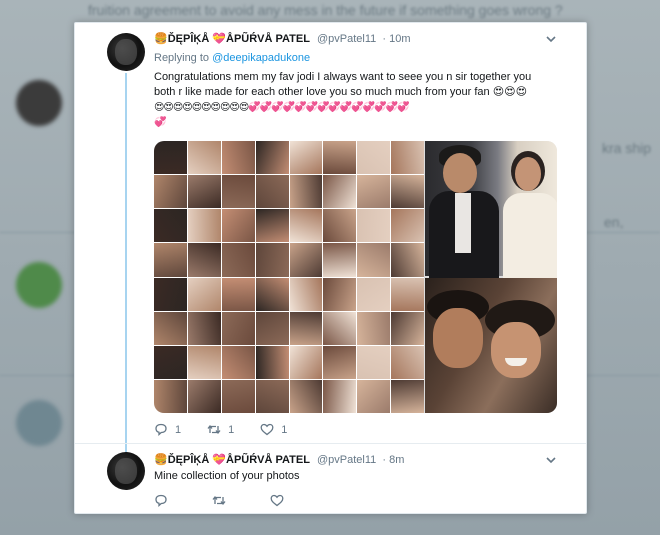 This screenshot has height=535, width=660. What do you see at coordinates (227, 476) in the screenshot?
I see `tweet-text: Mine collection of your photos` at bounding box center [227, 476].